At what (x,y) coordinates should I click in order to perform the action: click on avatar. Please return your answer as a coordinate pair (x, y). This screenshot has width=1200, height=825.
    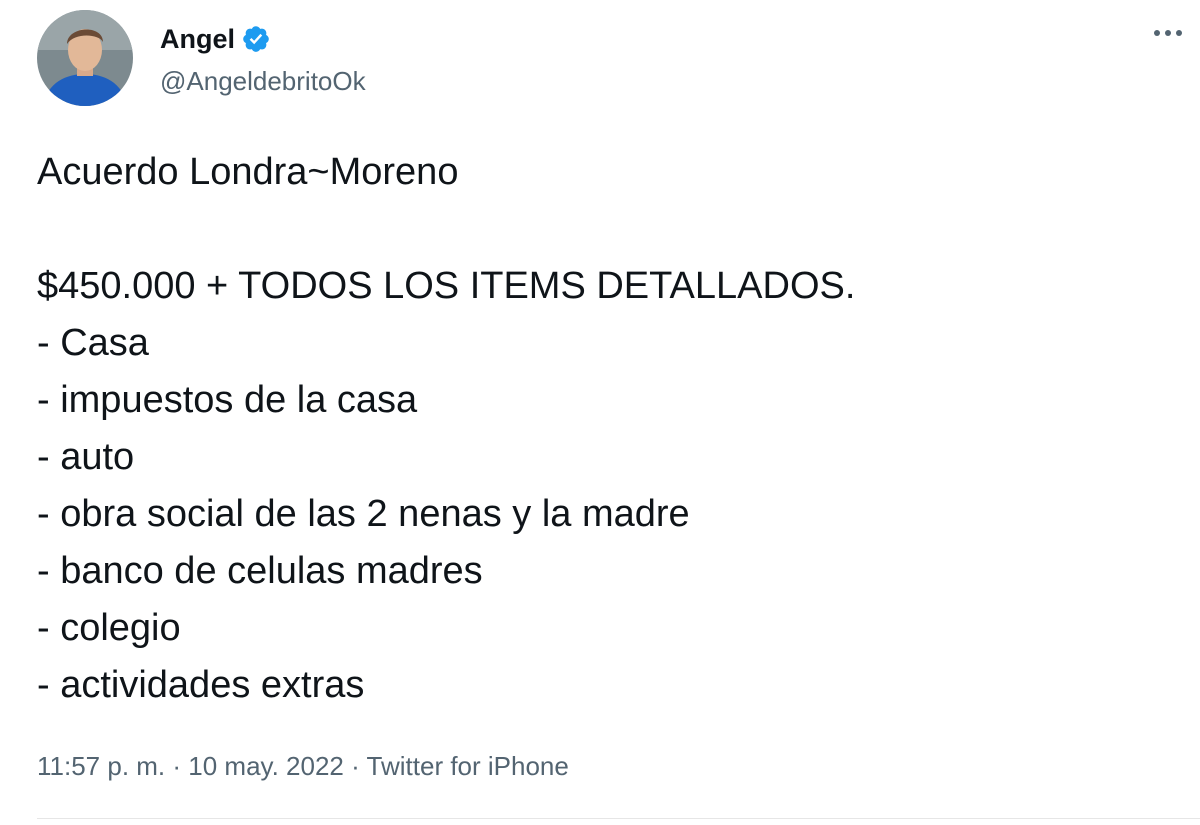
    Looking at the image, I should click on (85, 58).